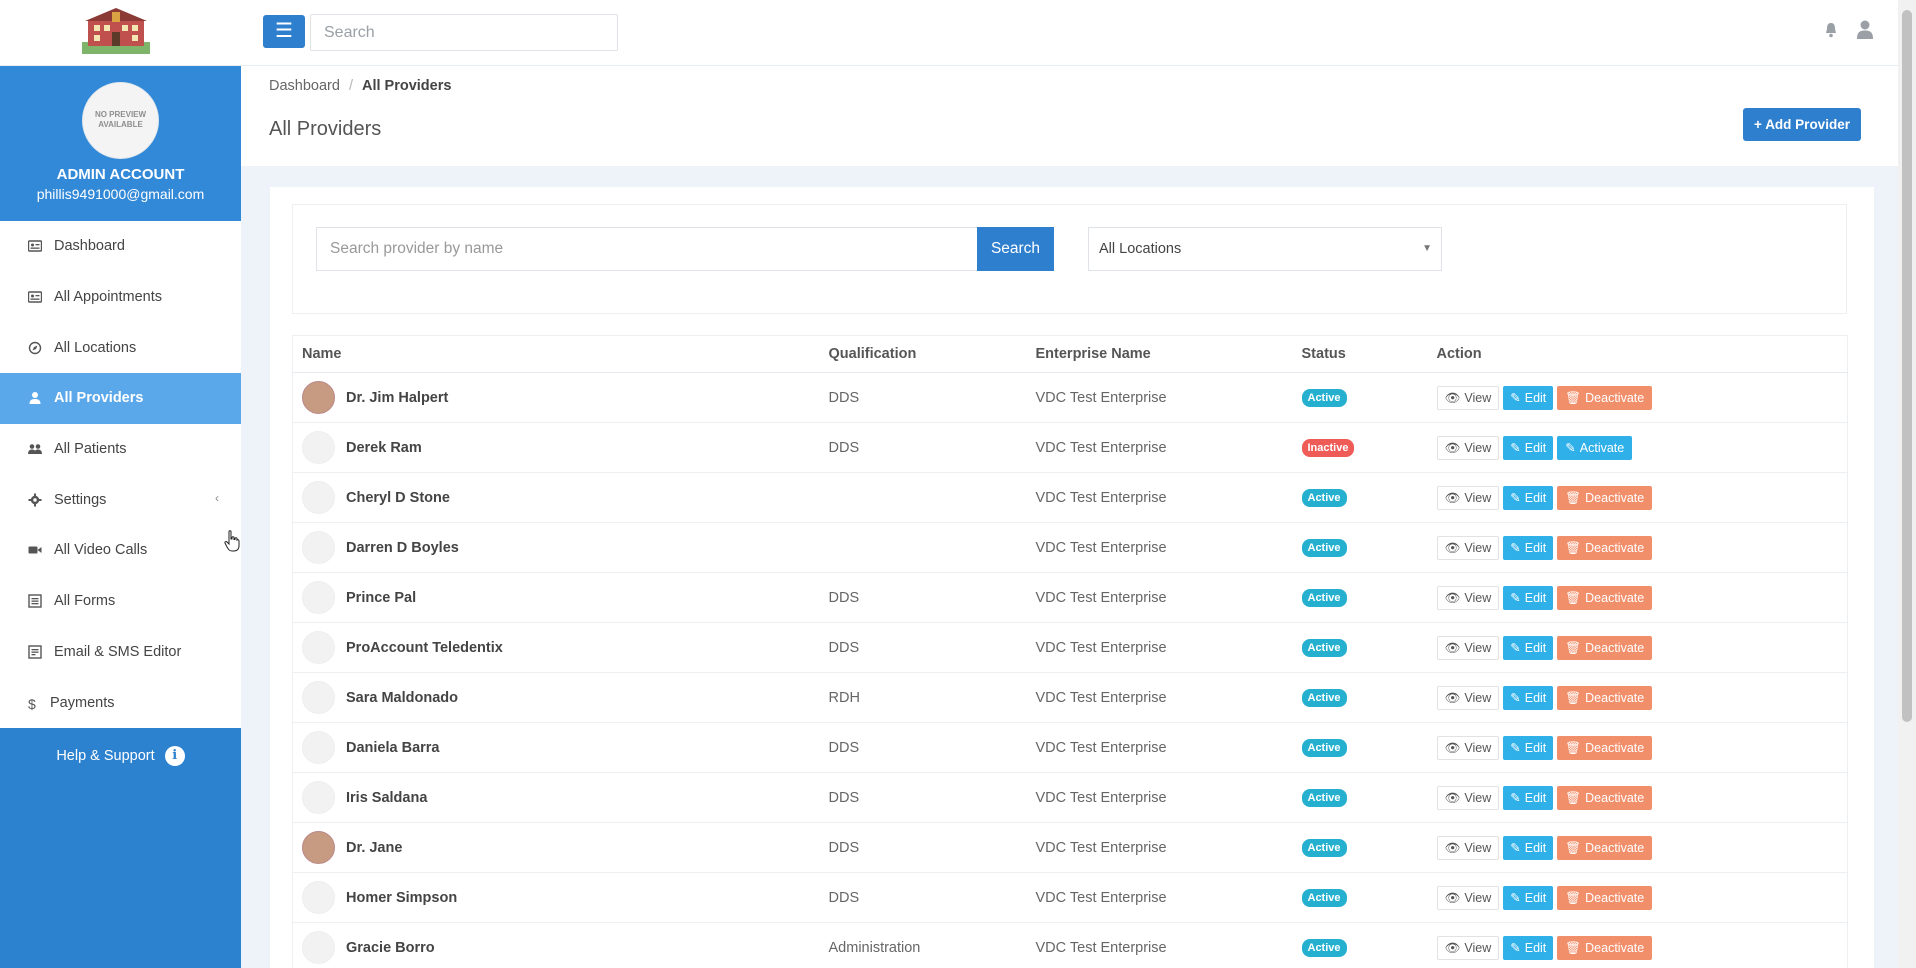 Image resolution: width=1916 pixels, height=968 pixels. What do you see at coordinates (556, 547) in the screenshot?
I see `cell-name: Darren D Boyles` at bounding box center [556, 547].